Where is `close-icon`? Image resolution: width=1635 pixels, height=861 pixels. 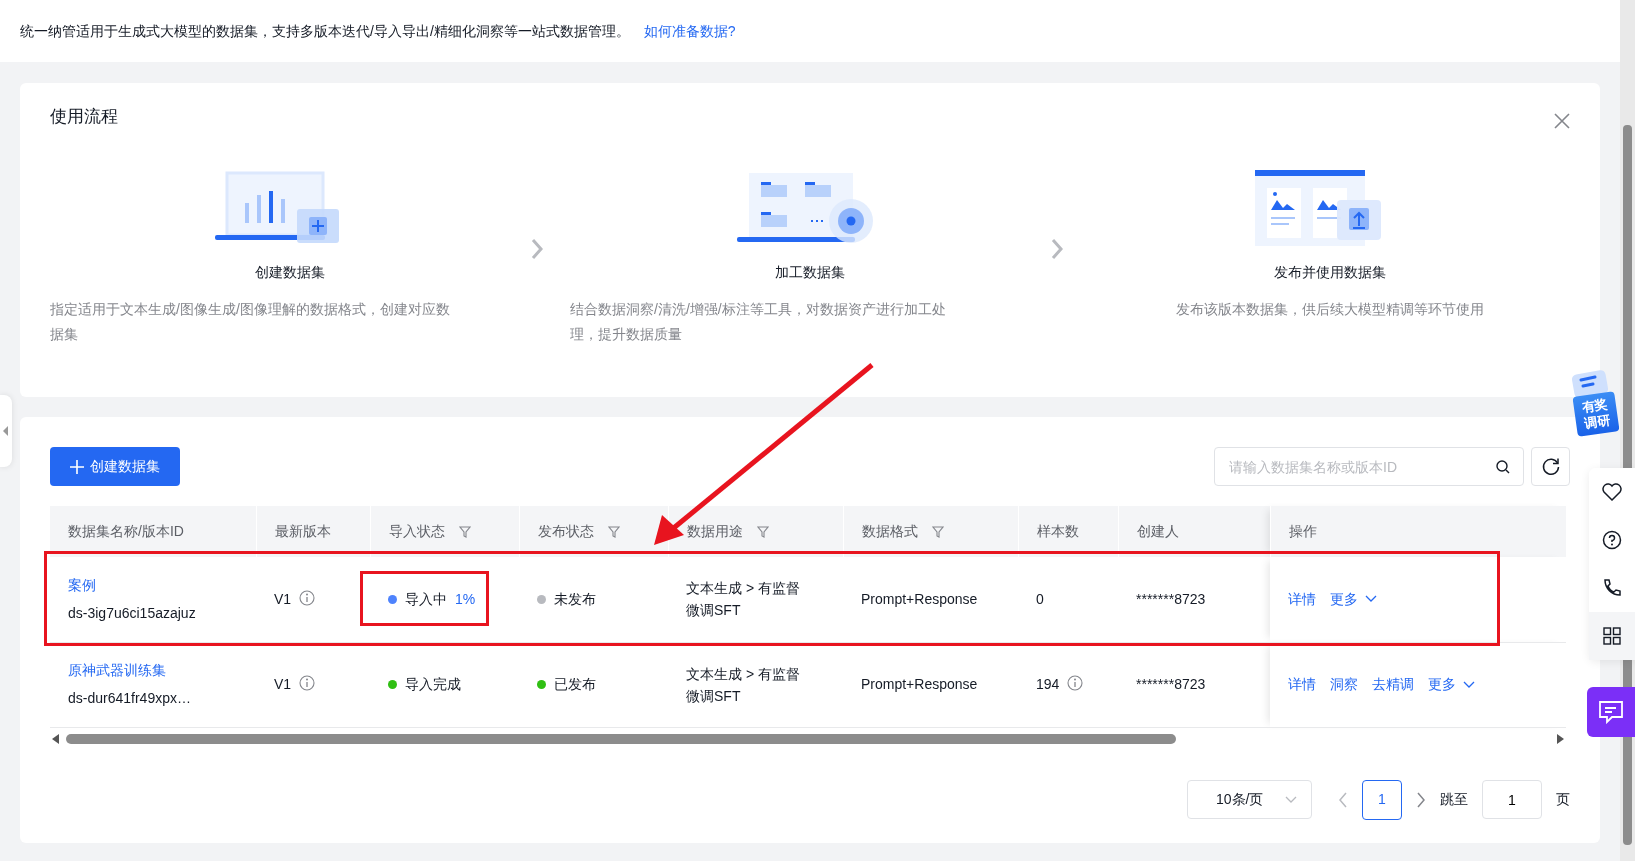
close-icon is located at coordinates (1562, 121).